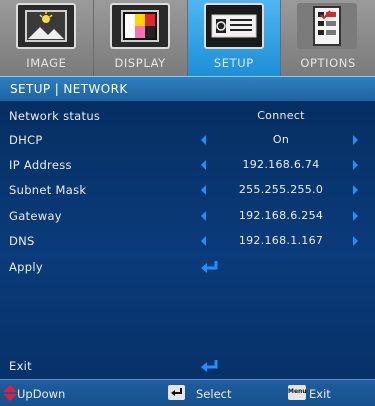  Describe the element at coordinates (281, 164) in the screenshot. I see `ip-address-value: 192.168.6.74` at that location.